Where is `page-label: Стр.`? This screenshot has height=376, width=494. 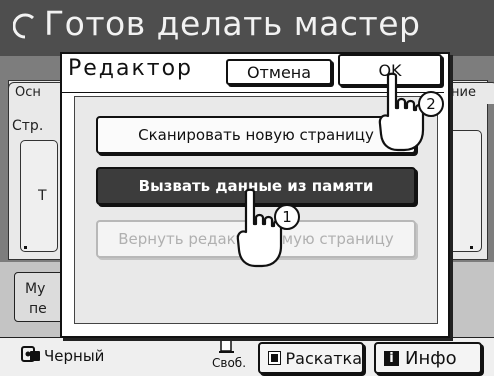
page-label: Стр. is located at coordinates (28, 126).